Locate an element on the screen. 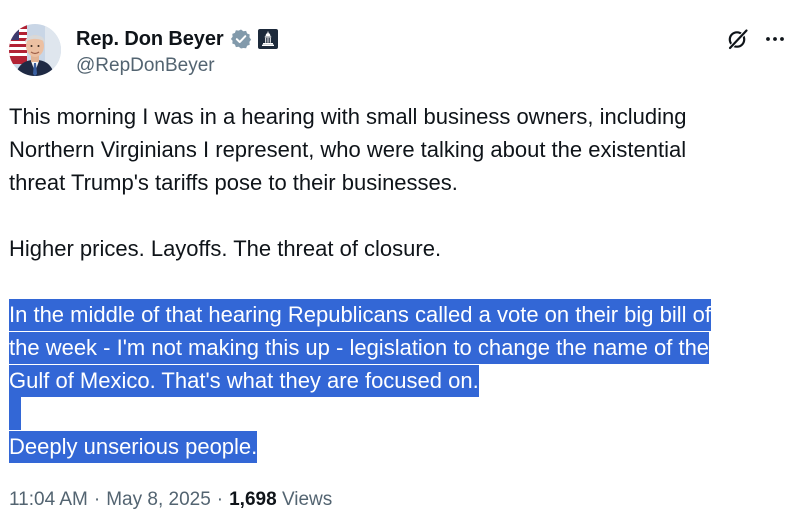  author-display-name: Rep. Don Beyer is located at coordinates (150, 39).